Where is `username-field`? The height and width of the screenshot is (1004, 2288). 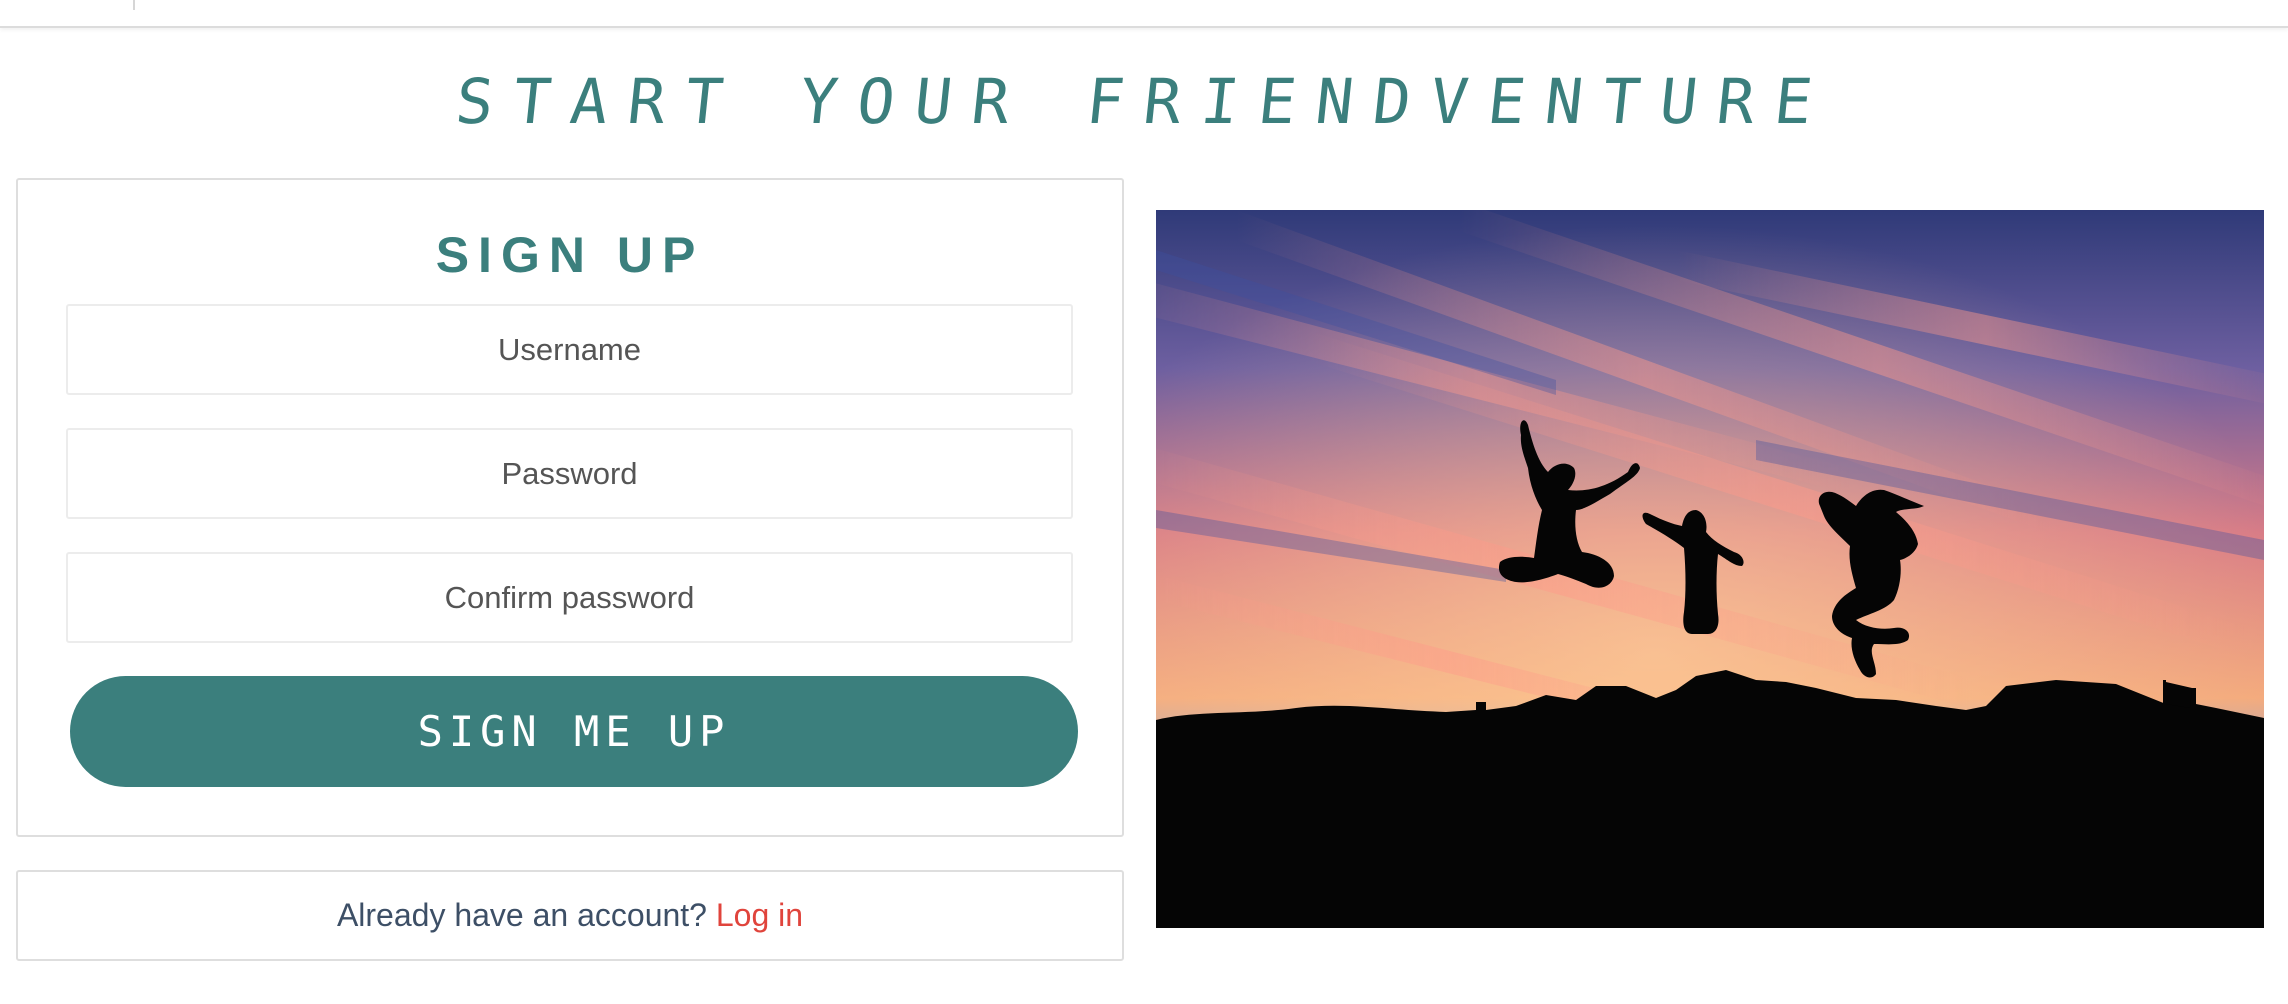
username-field is located at coordinates (569, 349).